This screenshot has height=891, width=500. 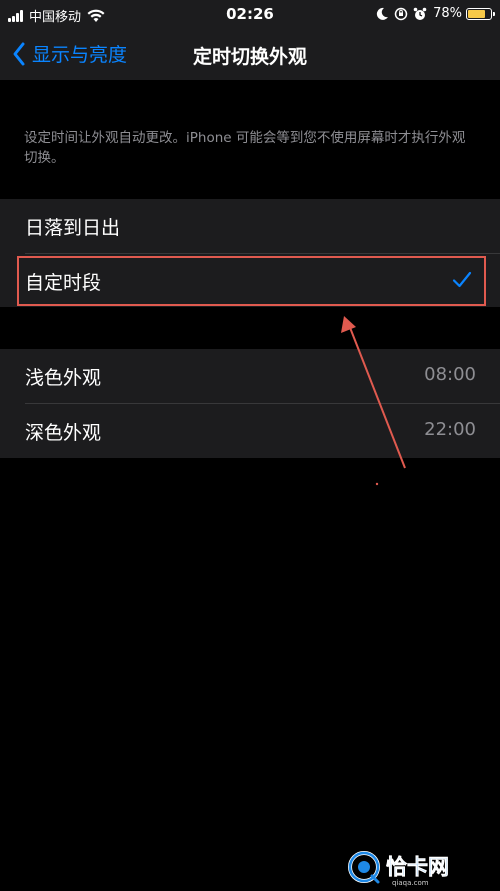 What do you see at coordinates (19, 53) in the screenshot?
I see `chevron-left-icon` at bounding box center [19, 53].